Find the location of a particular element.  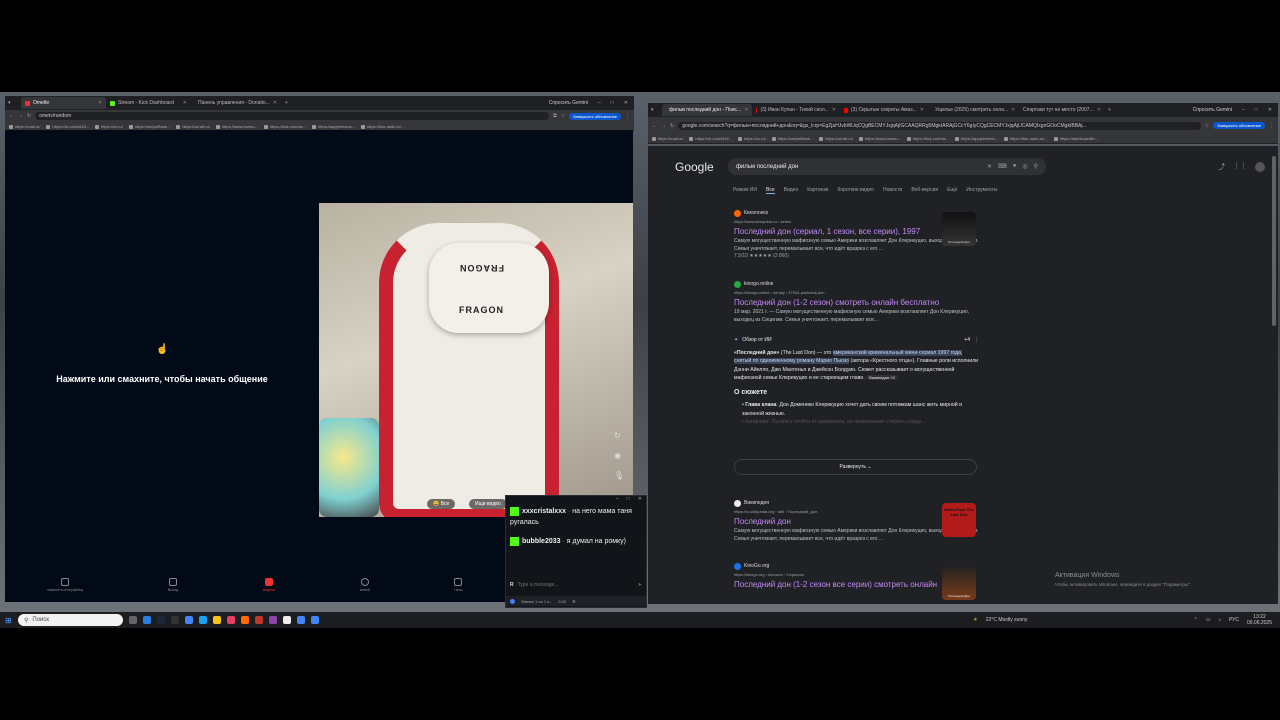

explorer-icon is located at coordinates (217, 620).